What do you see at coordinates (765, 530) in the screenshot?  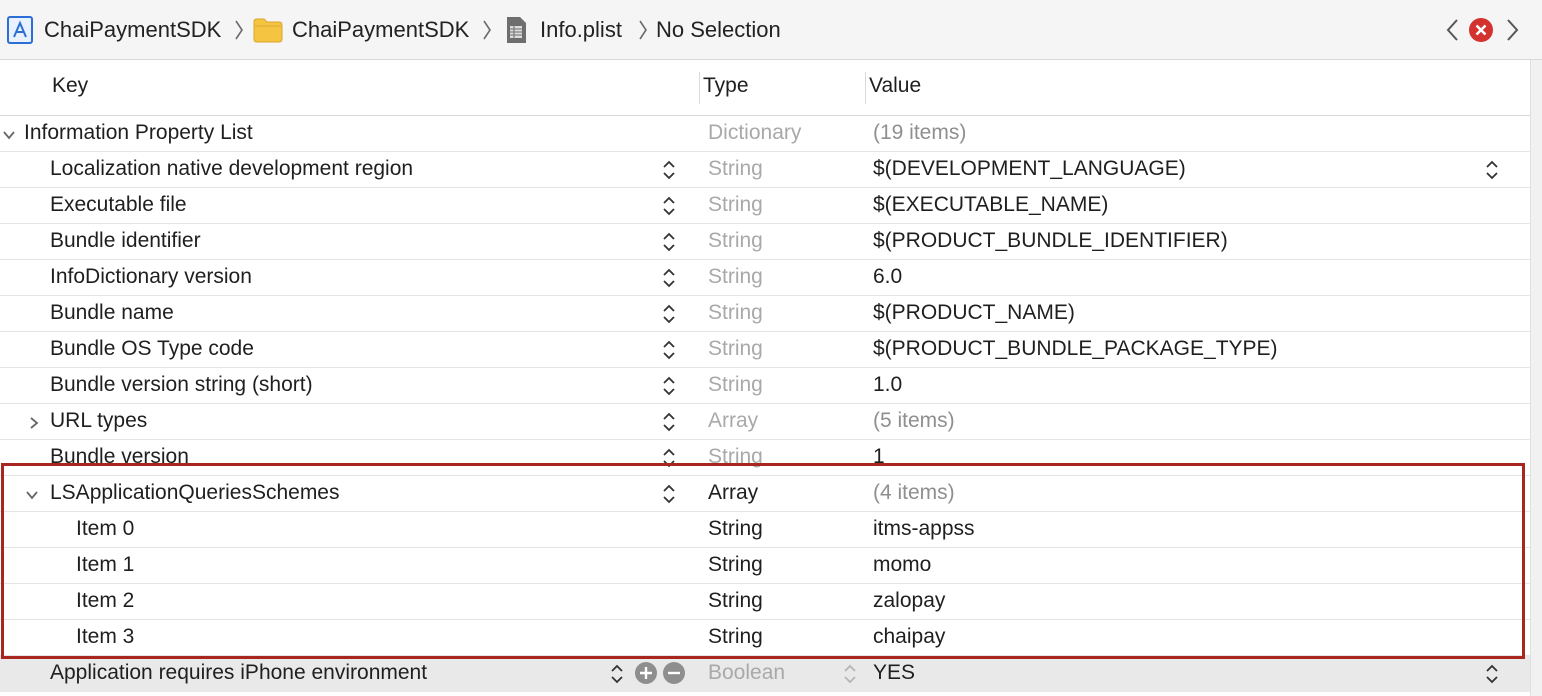 I see `table-row: Item 0 String itms-appss` at bounding box center [765, 530].